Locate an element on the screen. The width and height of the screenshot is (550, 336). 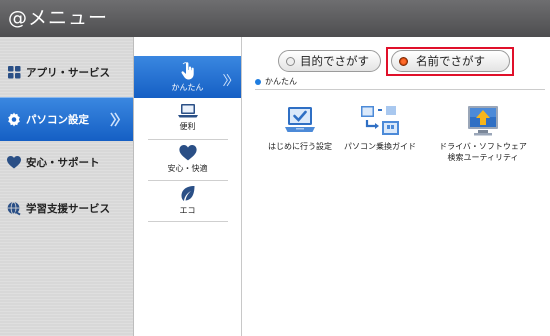
app-label-line2: 検索ユーティリティ is located at coordinates (483, 157).